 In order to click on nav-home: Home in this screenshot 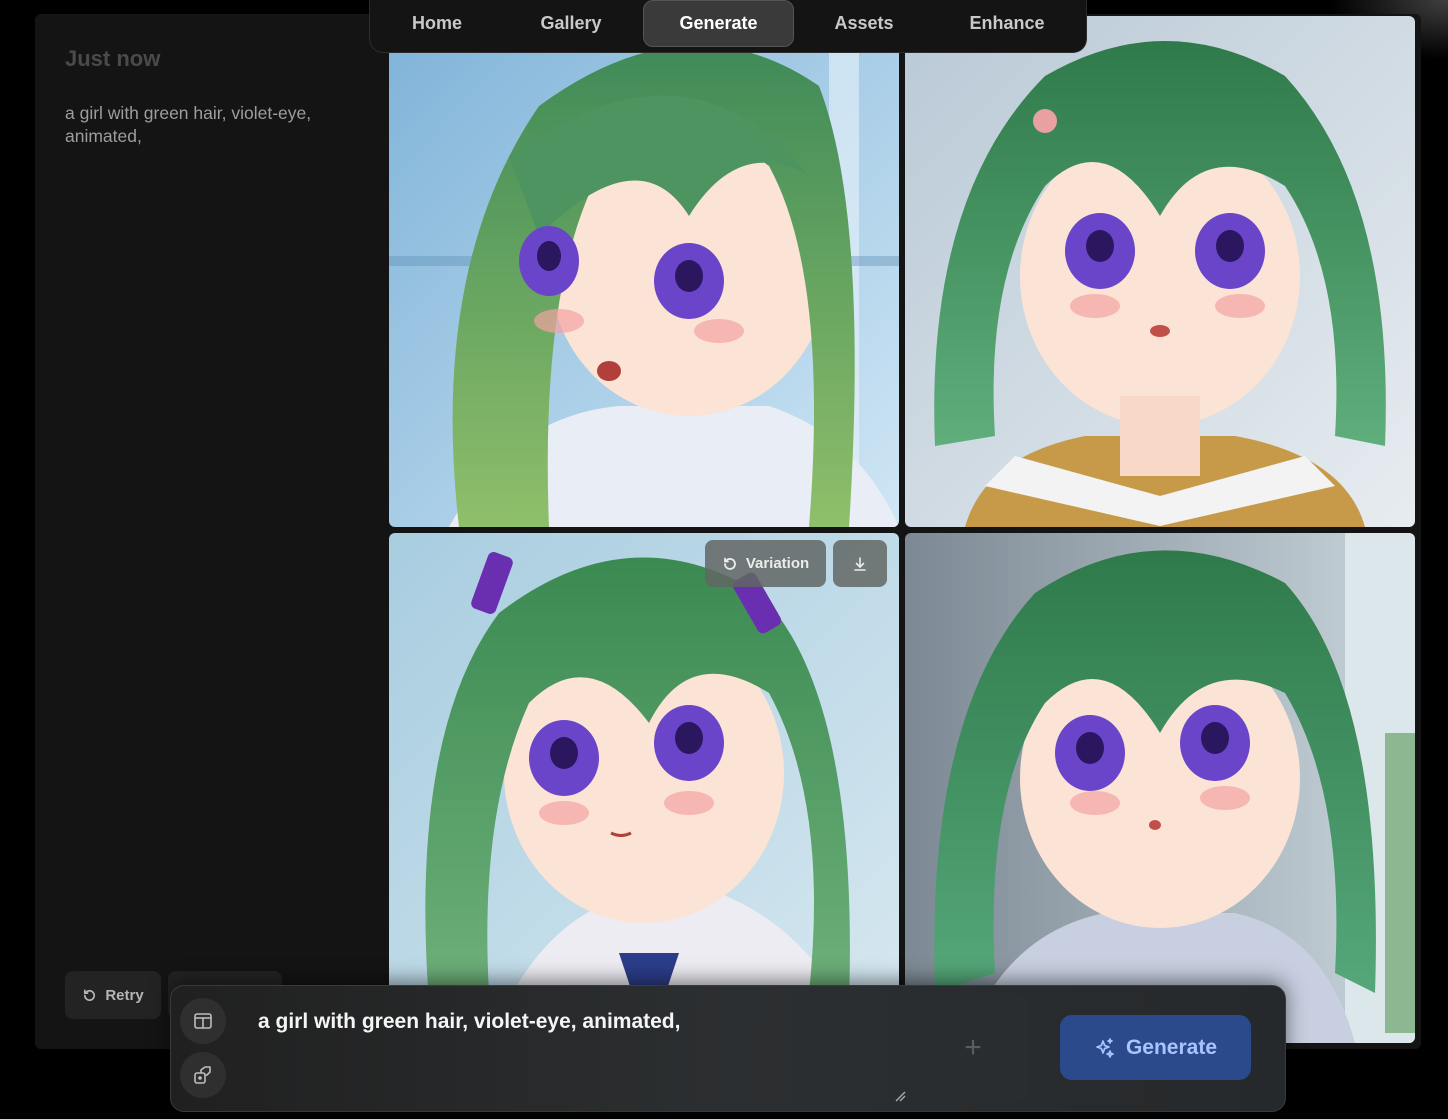, I will do `click(437, 23)`.